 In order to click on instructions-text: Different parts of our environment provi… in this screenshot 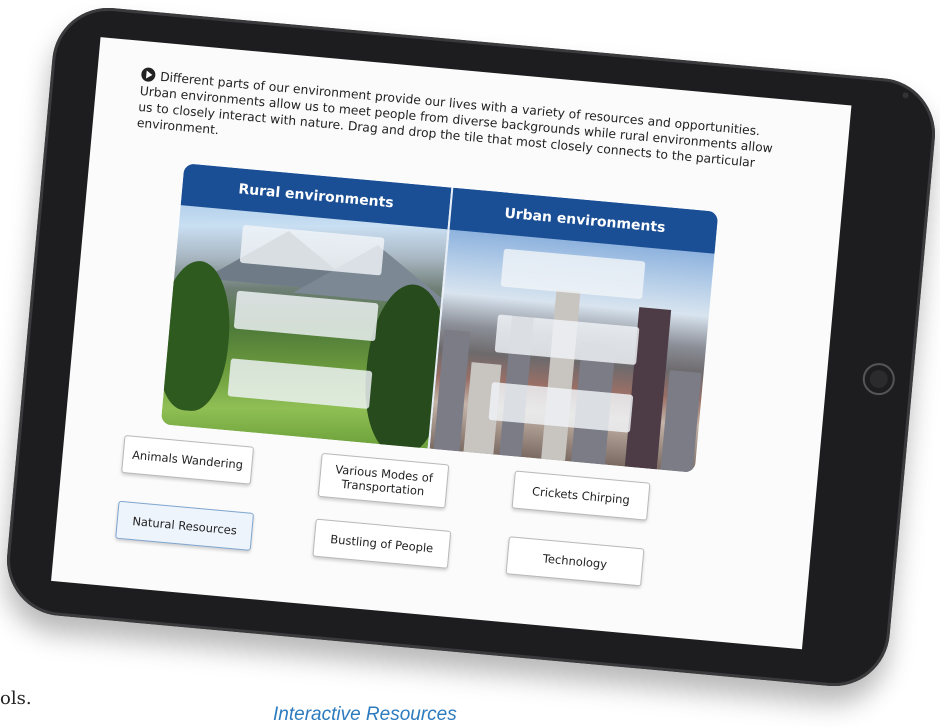, I will do `click(455, 119)`.